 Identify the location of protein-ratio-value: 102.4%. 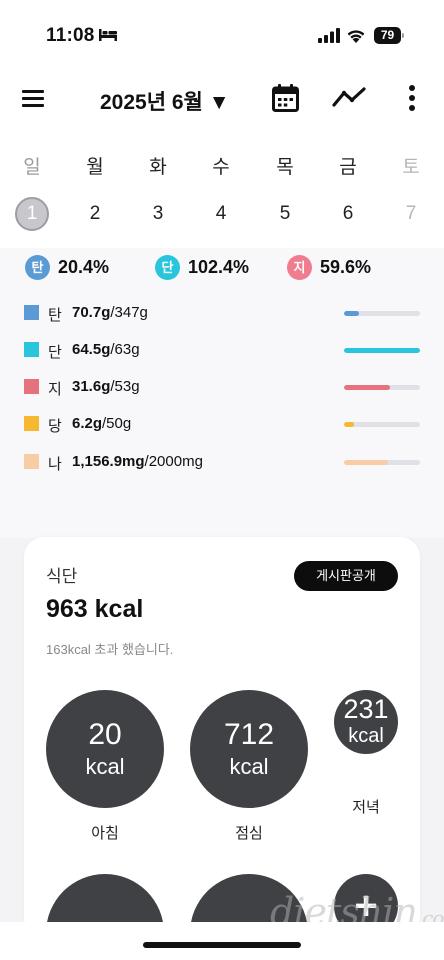
(219, 266).